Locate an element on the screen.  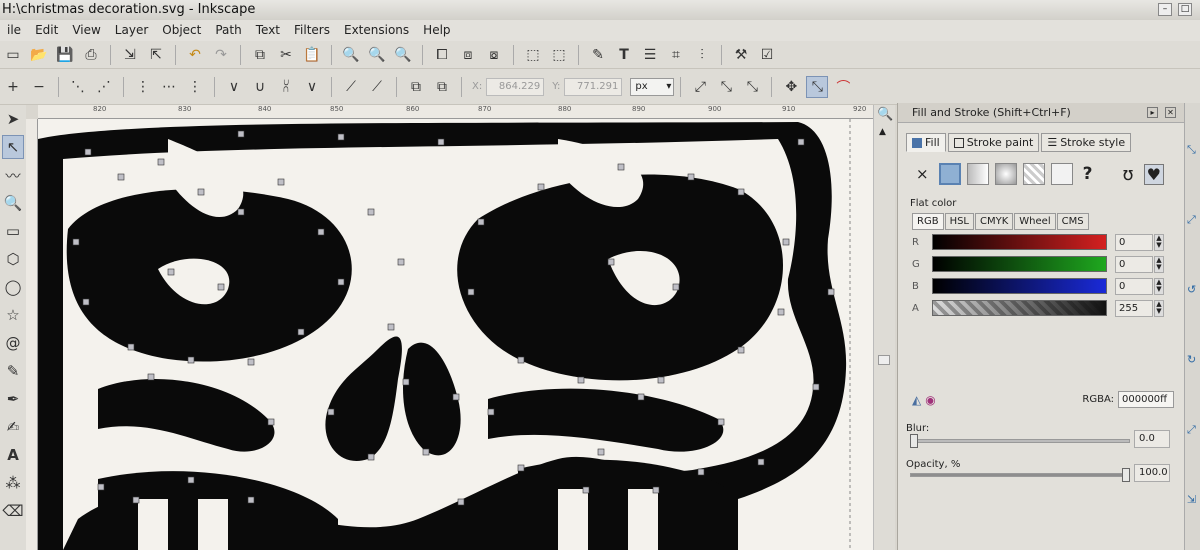
text-font-icon: T is located at coordinates (624, 55).